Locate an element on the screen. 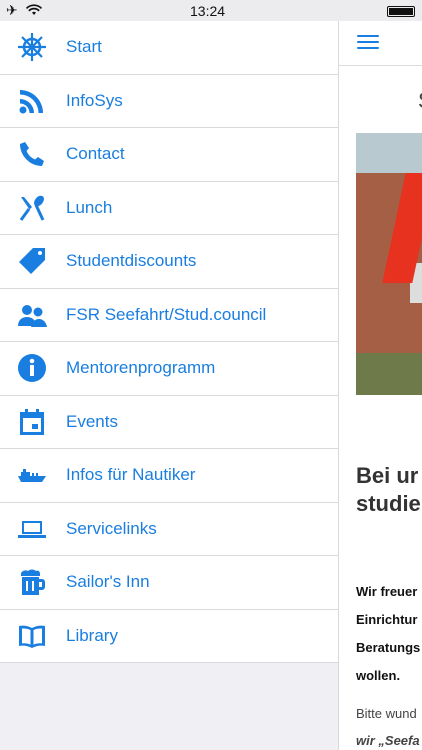 Image resolution: width=422 pixels, height=750 pixels. laptop-icon is located at coordinates (32, 529).